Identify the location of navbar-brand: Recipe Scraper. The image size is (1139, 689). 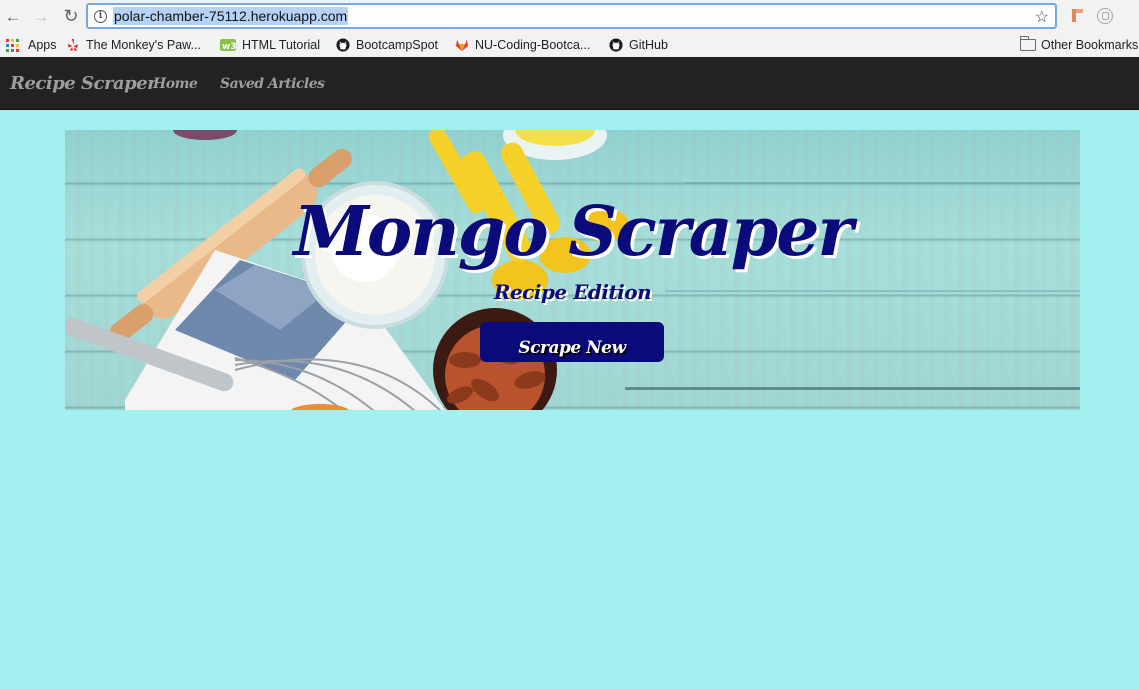
(83, 83).